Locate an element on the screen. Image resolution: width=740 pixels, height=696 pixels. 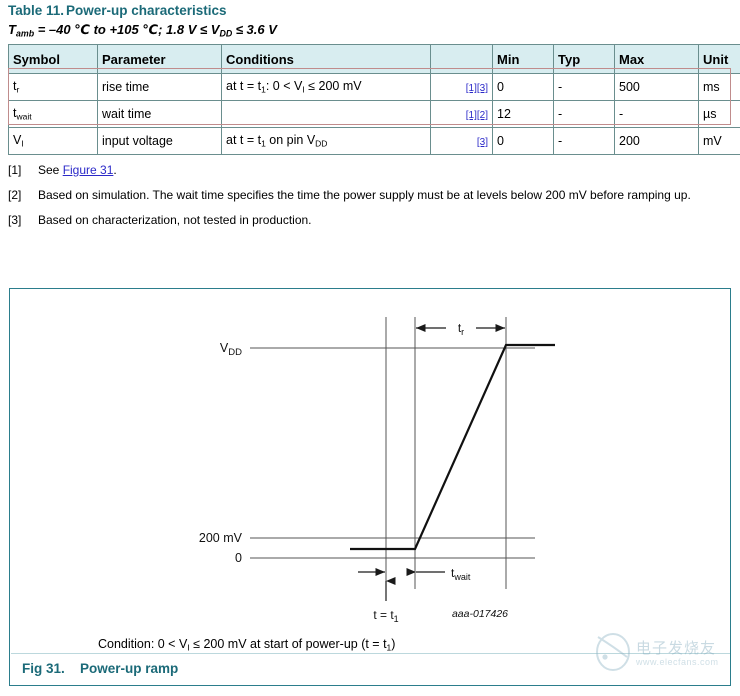
zero-axis-label: 0 is located at coordinates (238, 558).